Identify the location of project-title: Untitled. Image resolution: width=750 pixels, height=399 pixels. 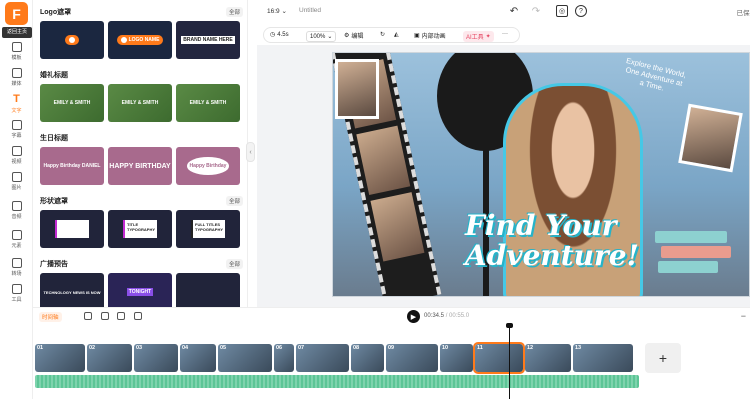
(310, 10).